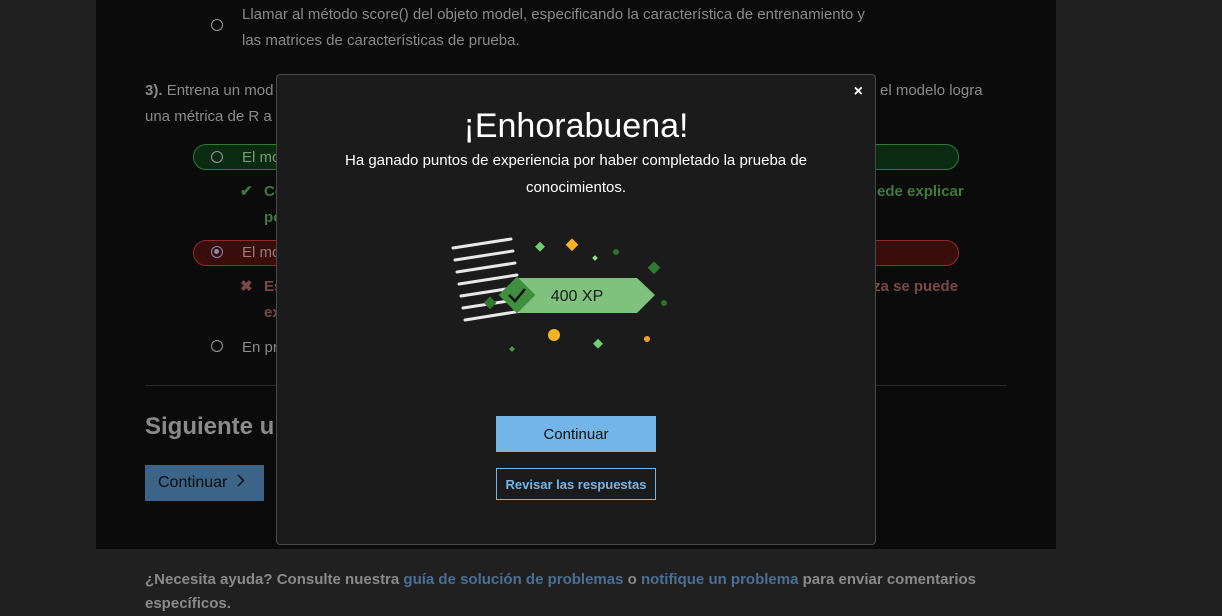  I want to click on q3-stem-right: el modelo logra, so click(931, 90).